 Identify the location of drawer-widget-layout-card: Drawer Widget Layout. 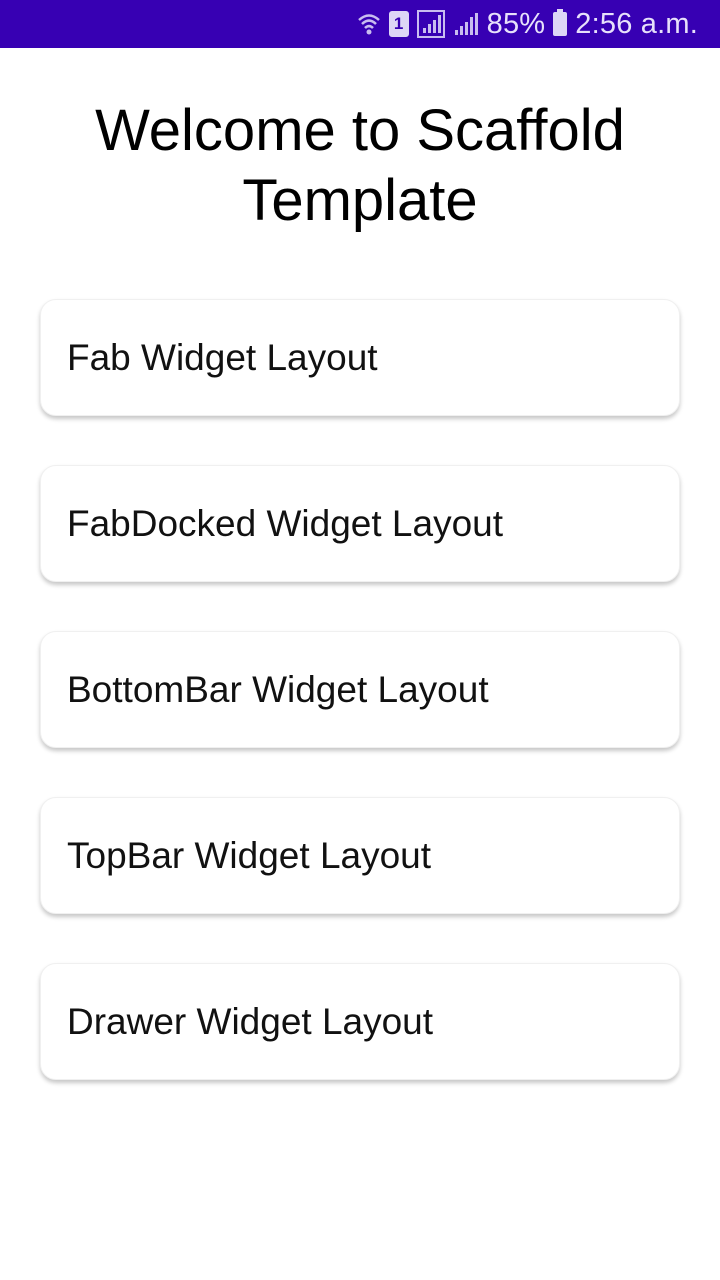
(360, 1021).